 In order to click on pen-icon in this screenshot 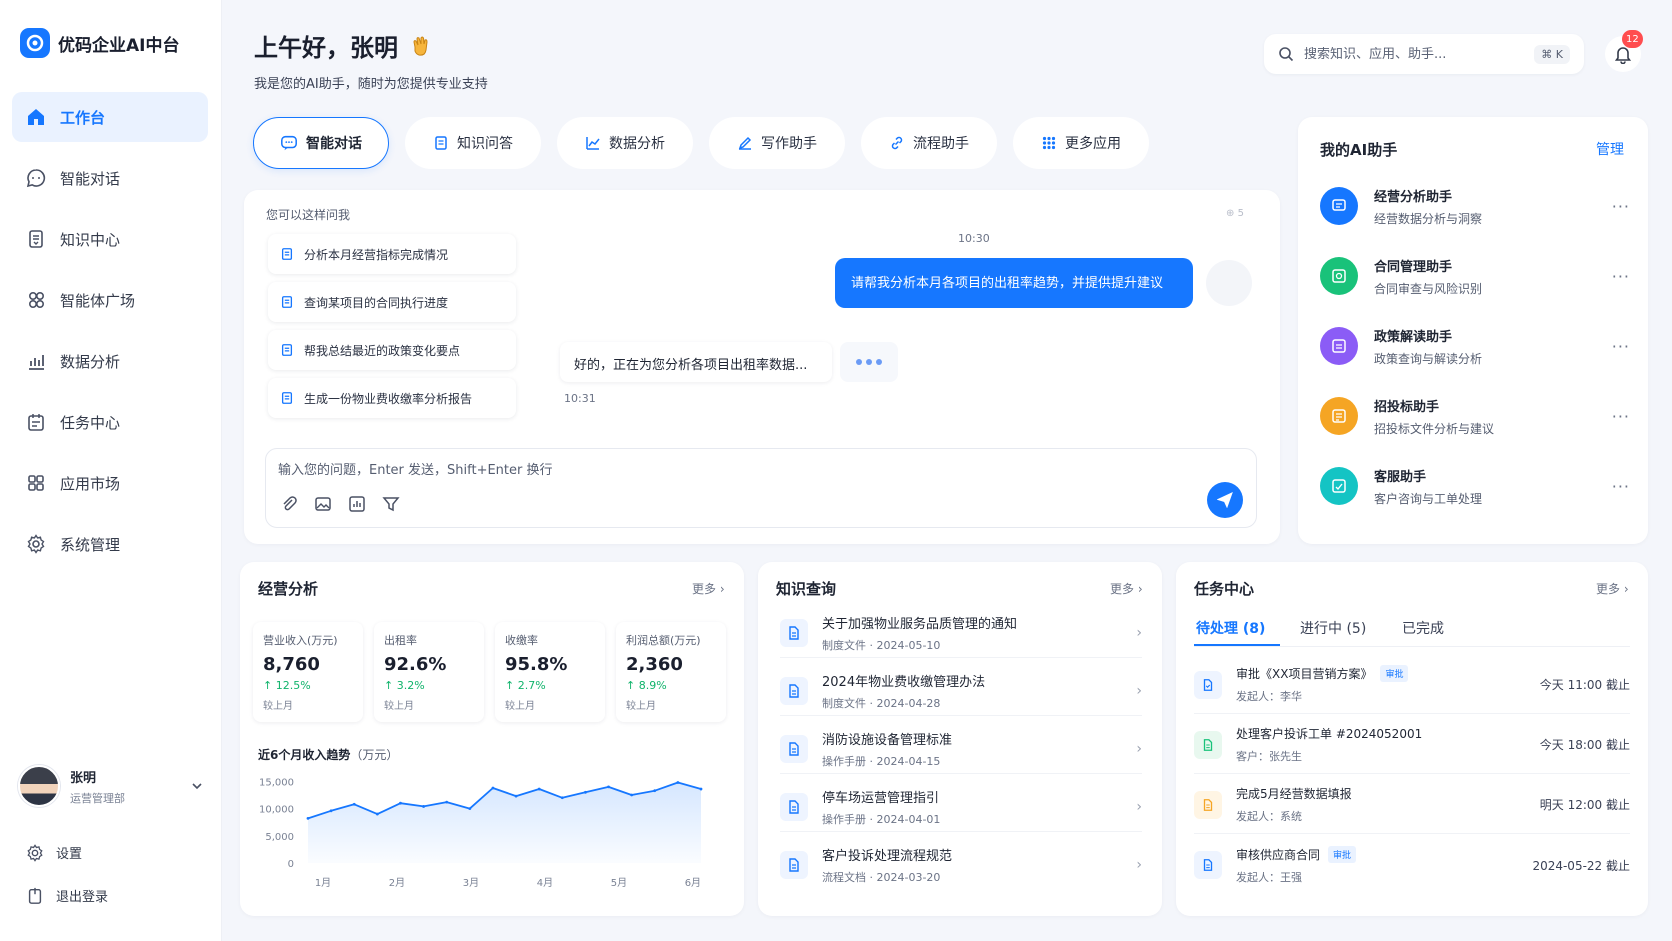, I will do `click(745, 143)`.